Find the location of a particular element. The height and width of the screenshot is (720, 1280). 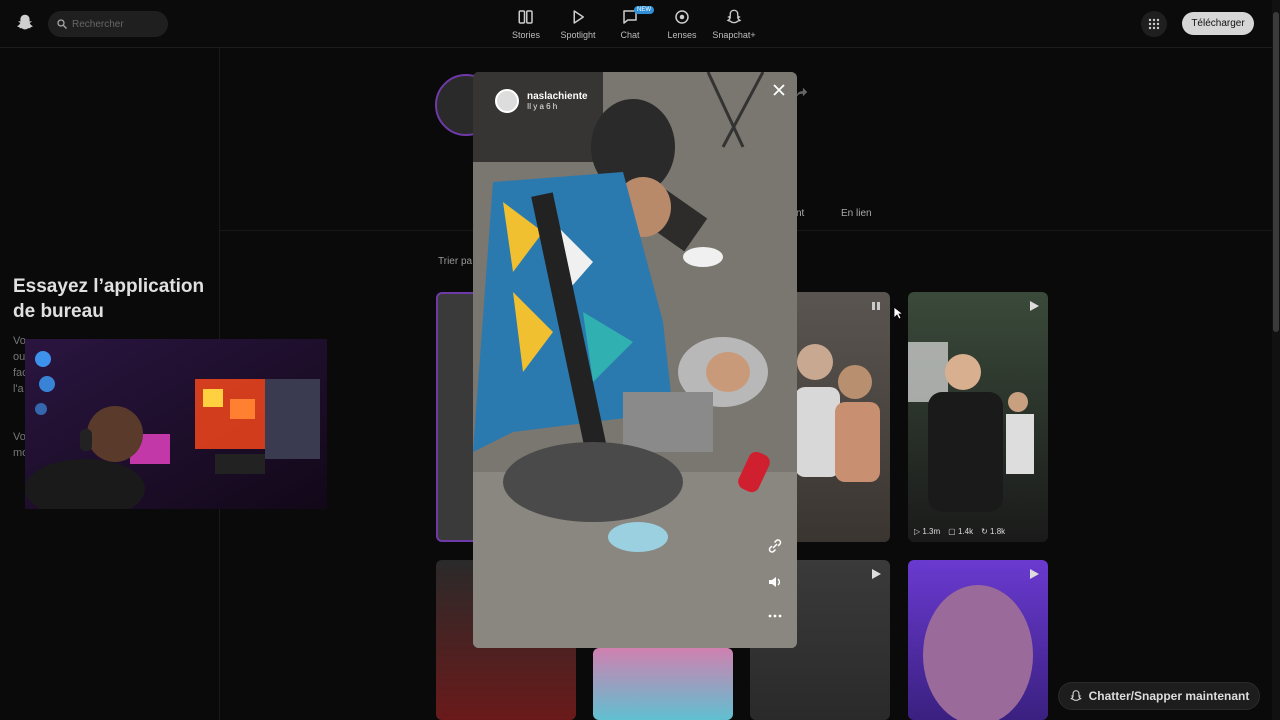

ghost-plus-icon is located at coordinates (734, 16).